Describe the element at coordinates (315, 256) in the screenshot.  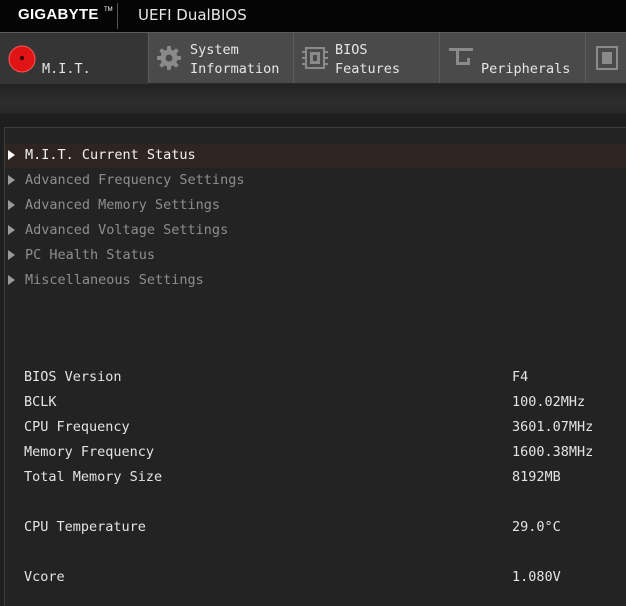
I see `menu-item-pc-health-status: PC Health Status` at that location.